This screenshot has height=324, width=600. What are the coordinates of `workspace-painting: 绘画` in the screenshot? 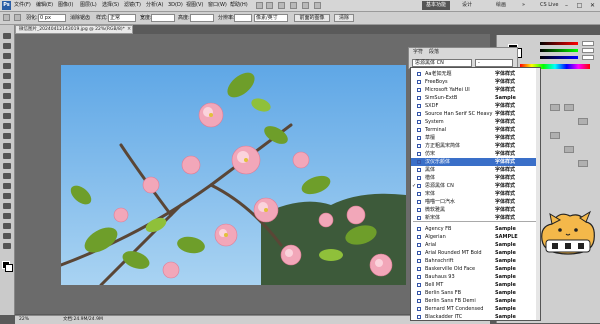 It's located at (501, 5).